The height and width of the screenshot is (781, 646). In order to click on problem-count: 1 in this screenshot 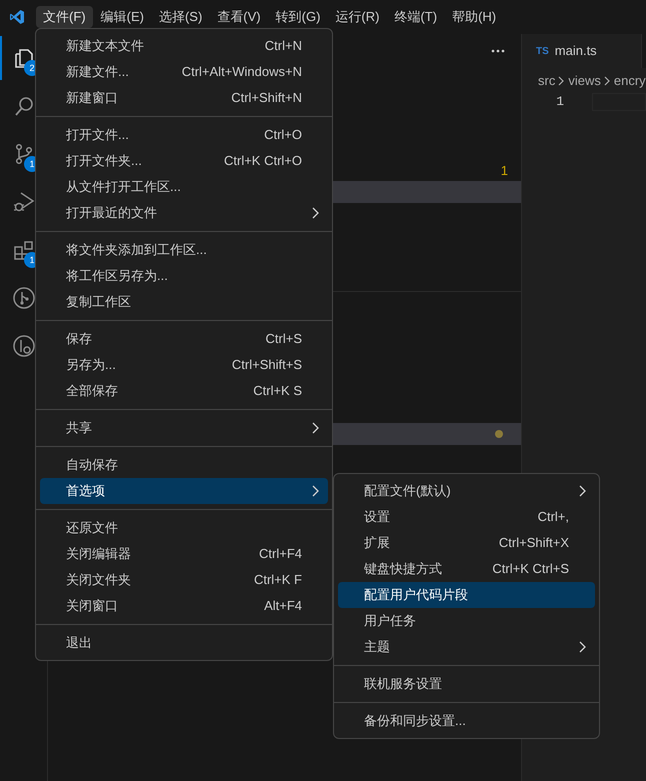, I will do `click(504, 171)`.